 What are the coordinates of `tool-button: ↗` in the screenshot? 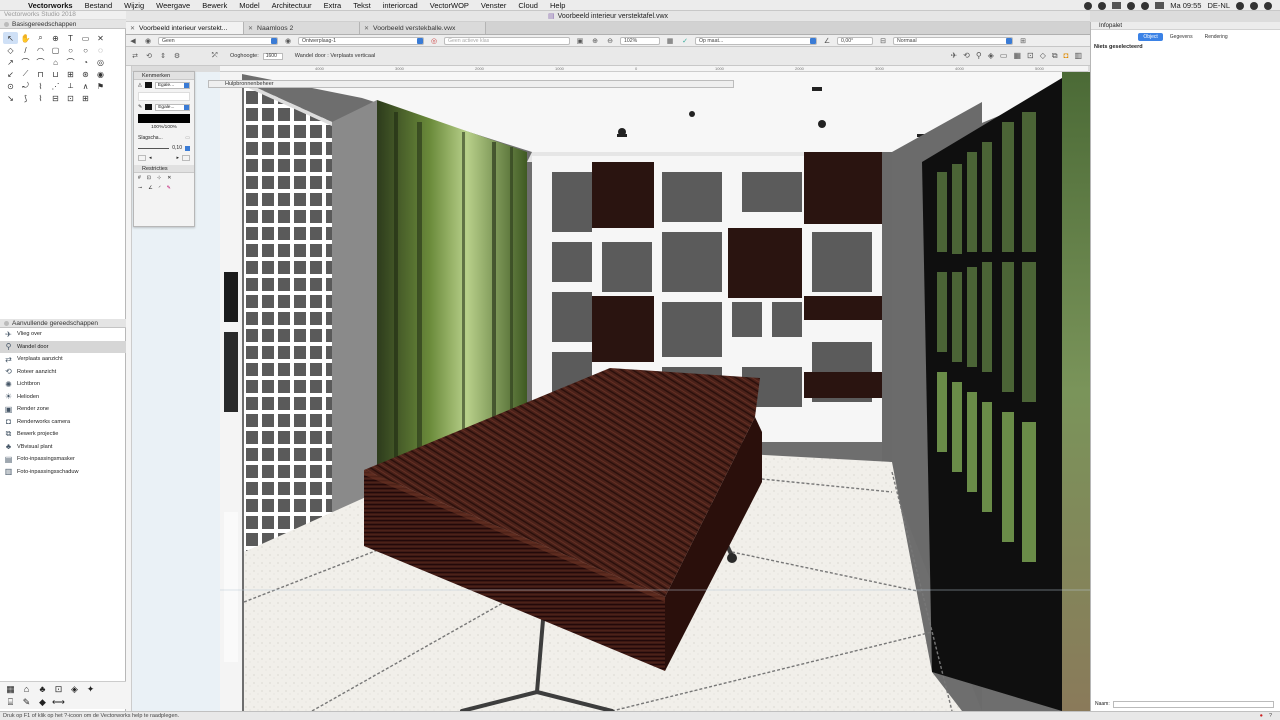 It's located at (10, 62).